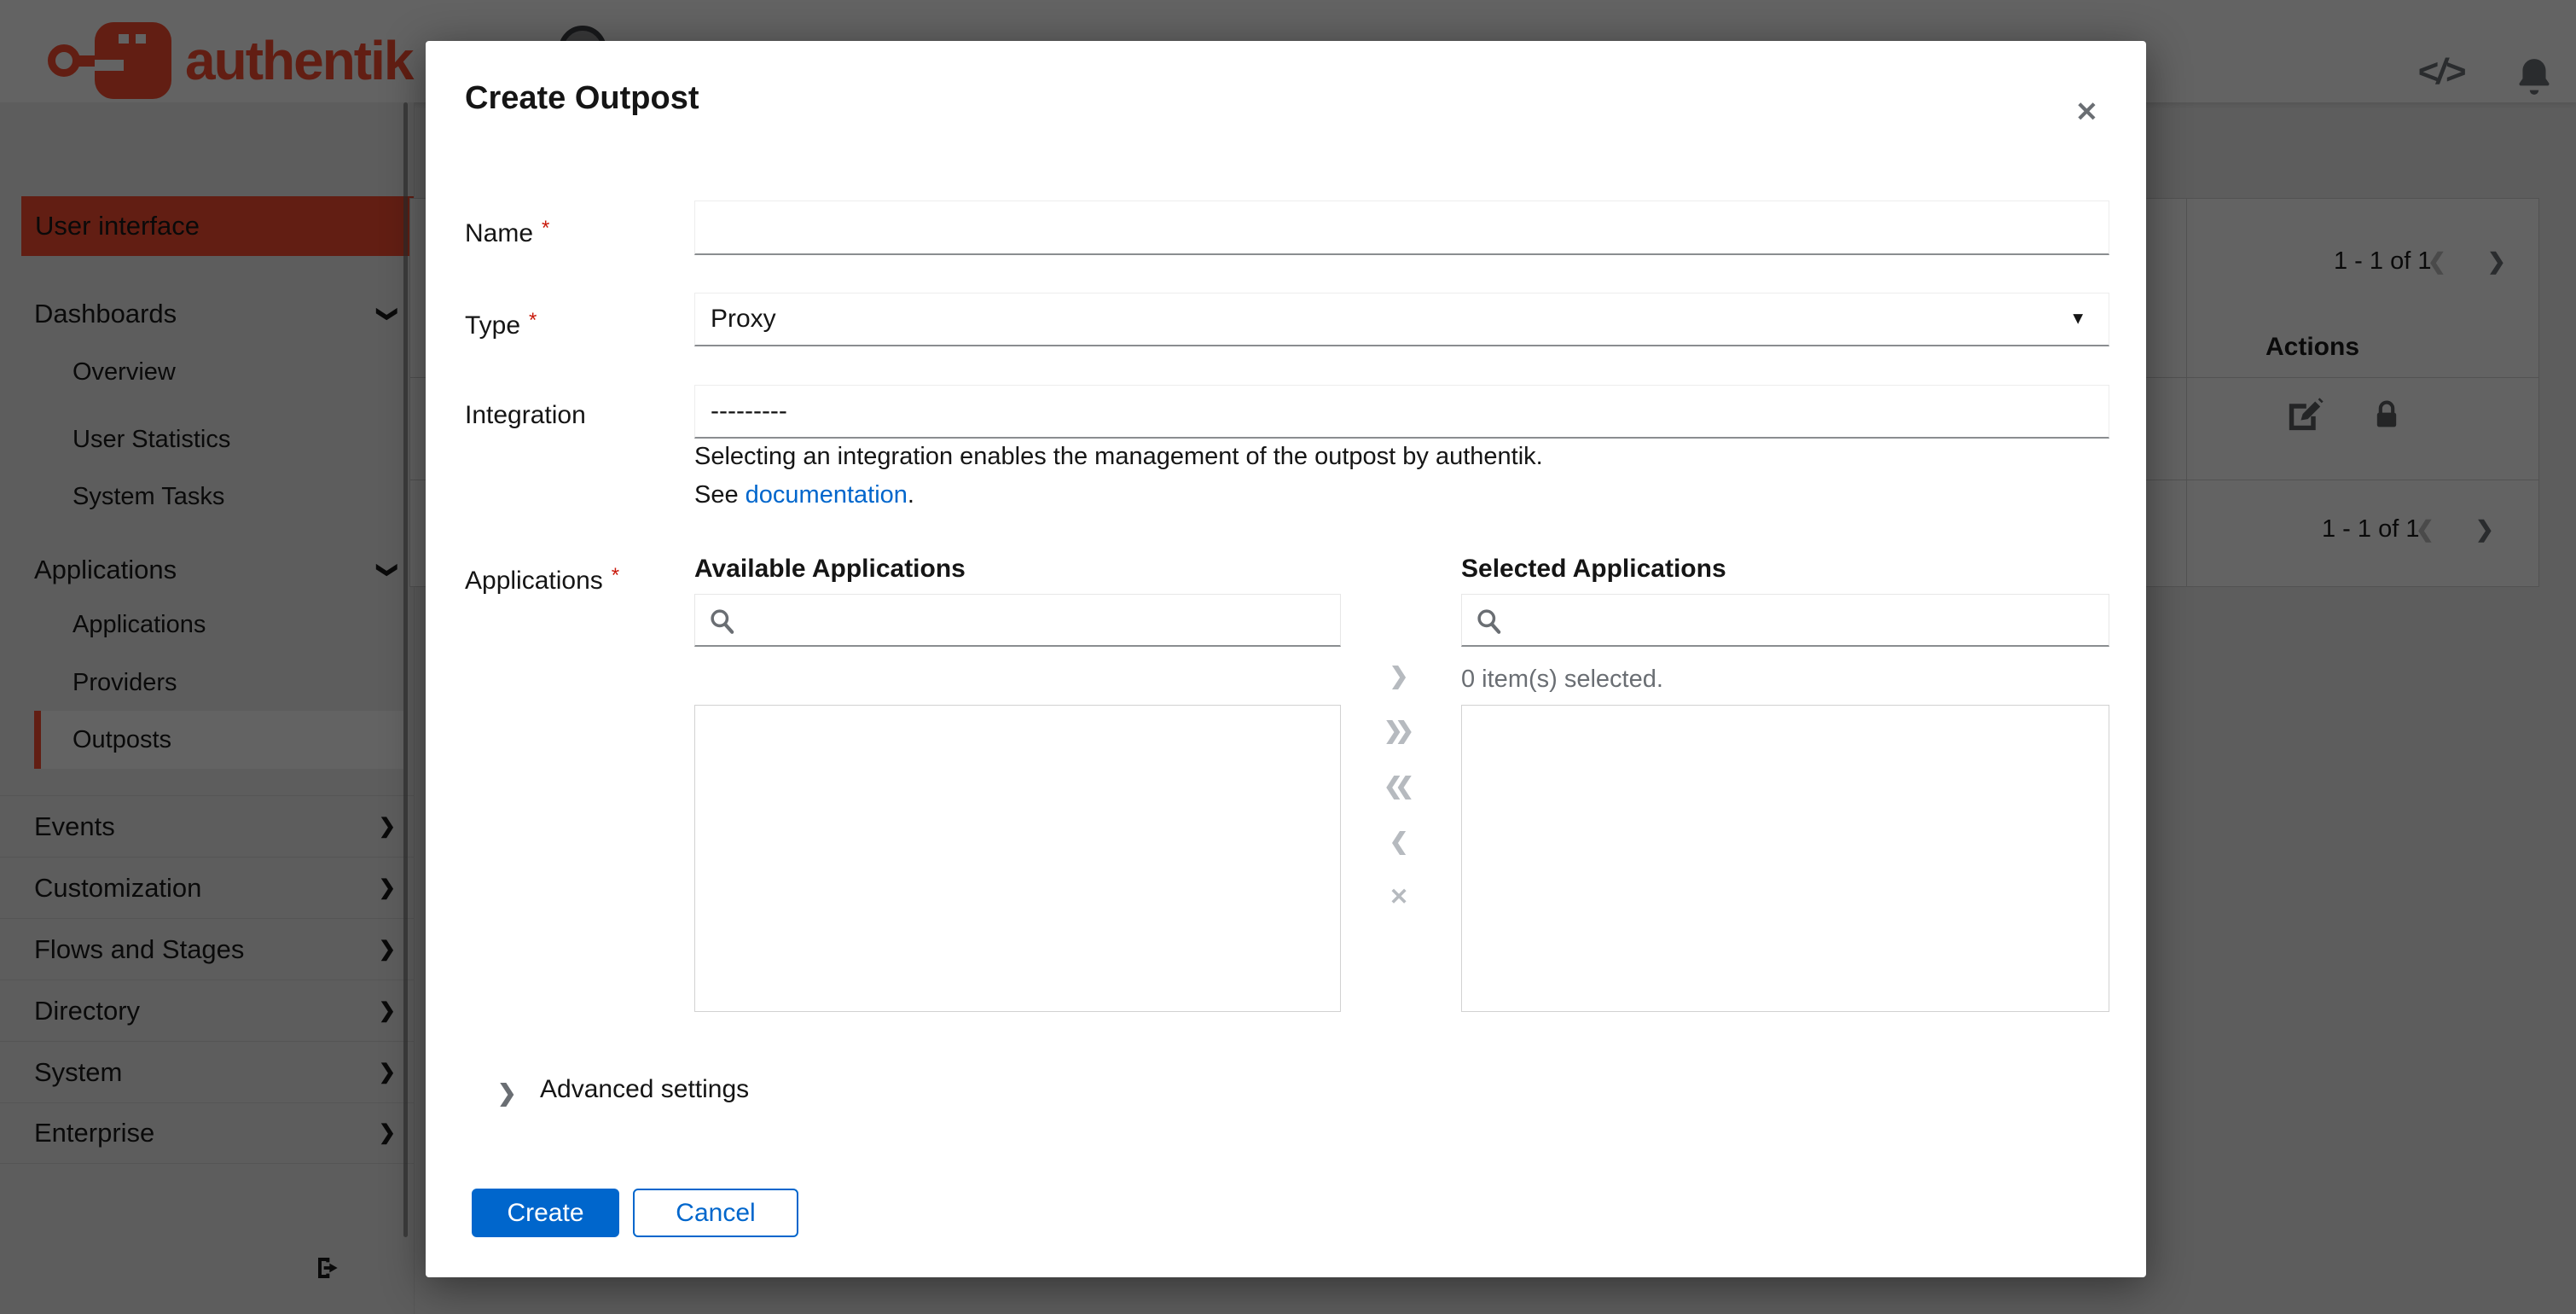 Image resolution: width=2576 pixels, height=1314 pixels. What do you see at coordinates (501, 324) in the screenshot?
I see `type-label: Type *` at bounding box center [501, 324].